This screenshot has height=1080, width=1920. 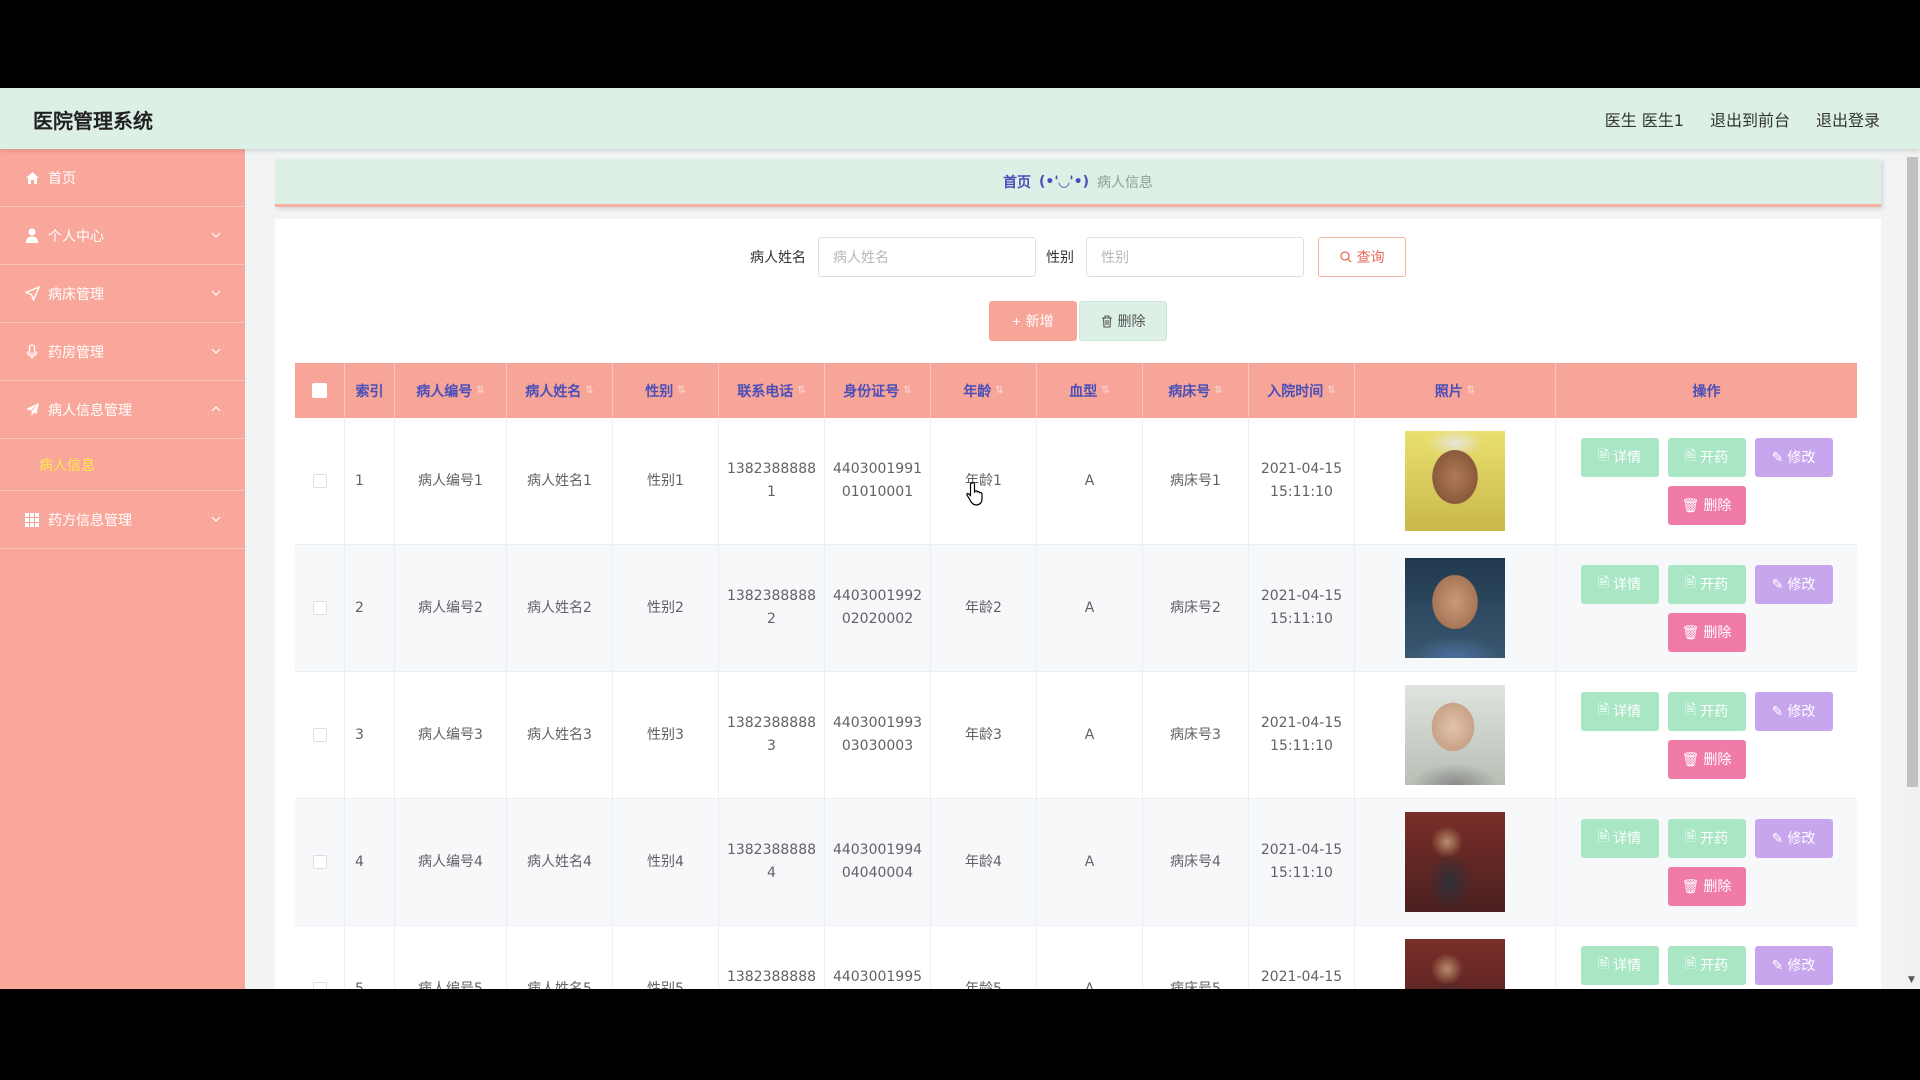 What do you see at coordinates (122, 236) in the screenshot?
I see `sidebar-item-personal-center: 个人中心` at bounding box center [122, 236].